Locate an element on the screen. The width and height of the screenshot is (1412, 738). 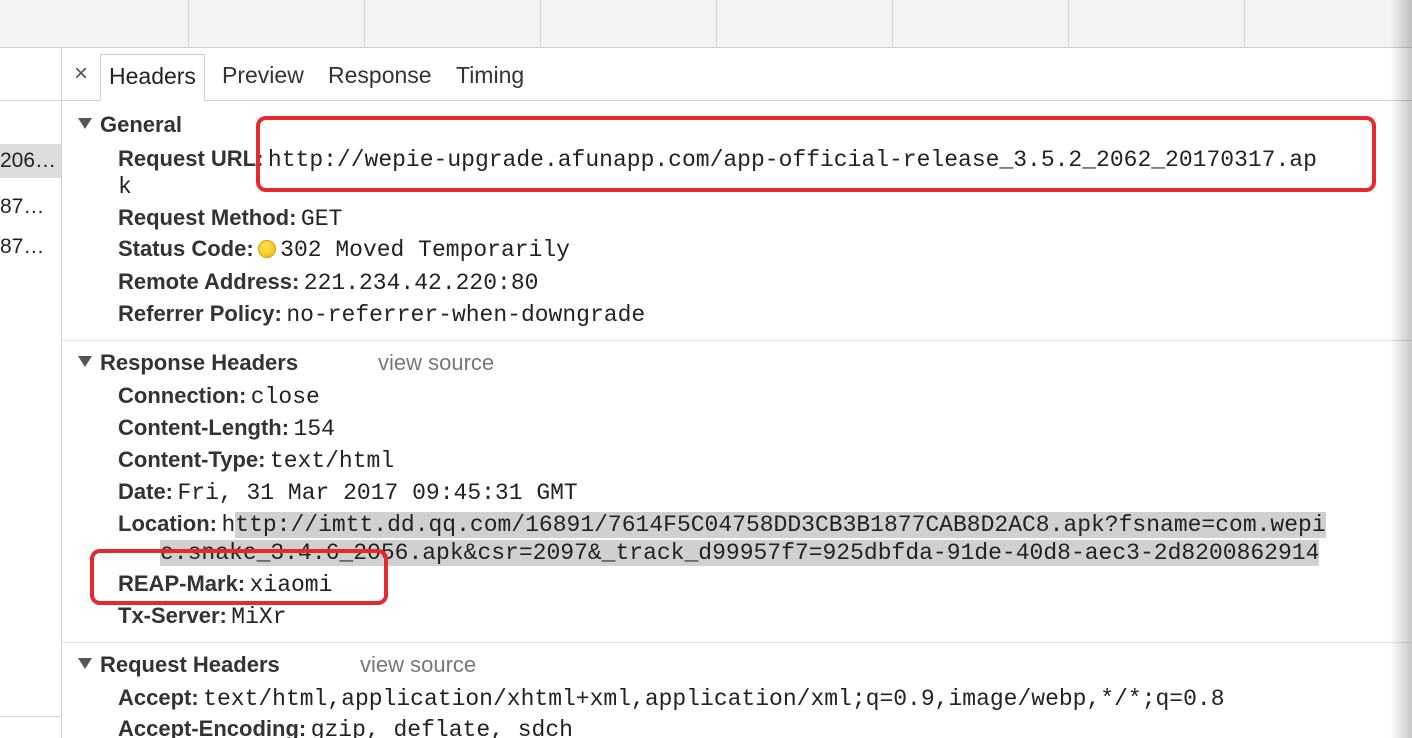
header-key: Content-Length: is located at coordinates (204, 427).